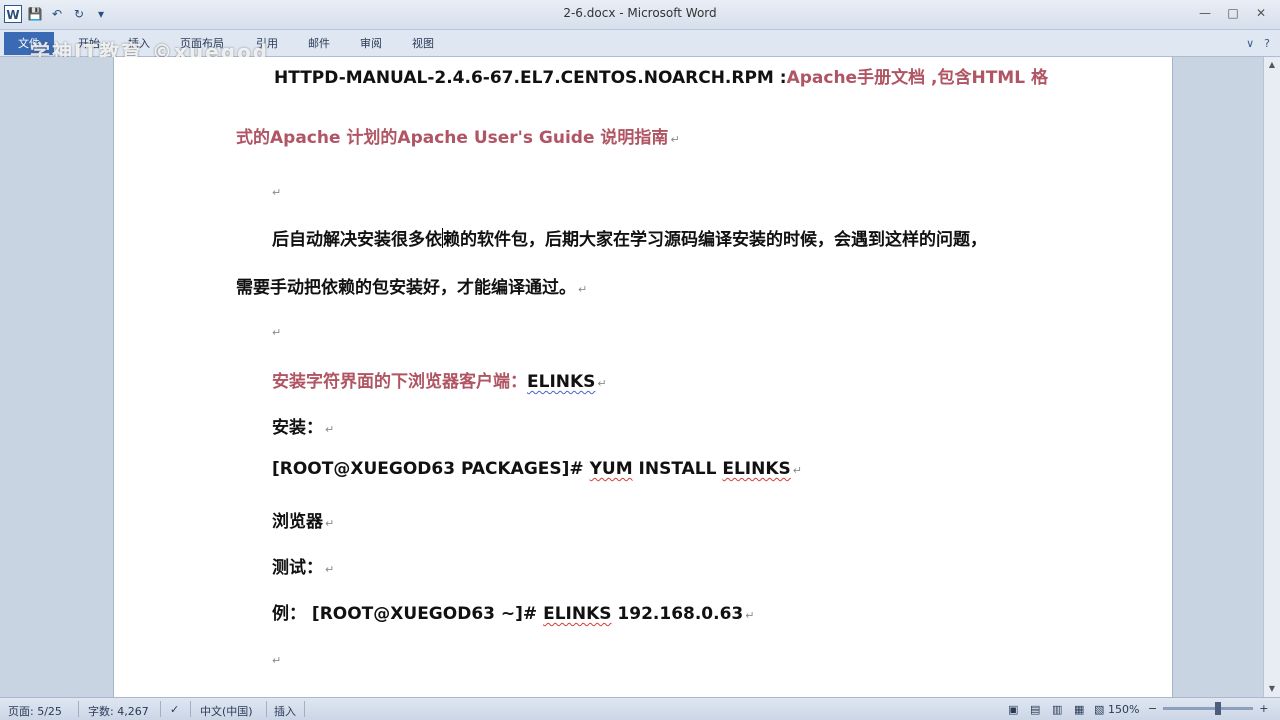  I want to click on doc-line-9: 测试： ↵, so click(303, 565).